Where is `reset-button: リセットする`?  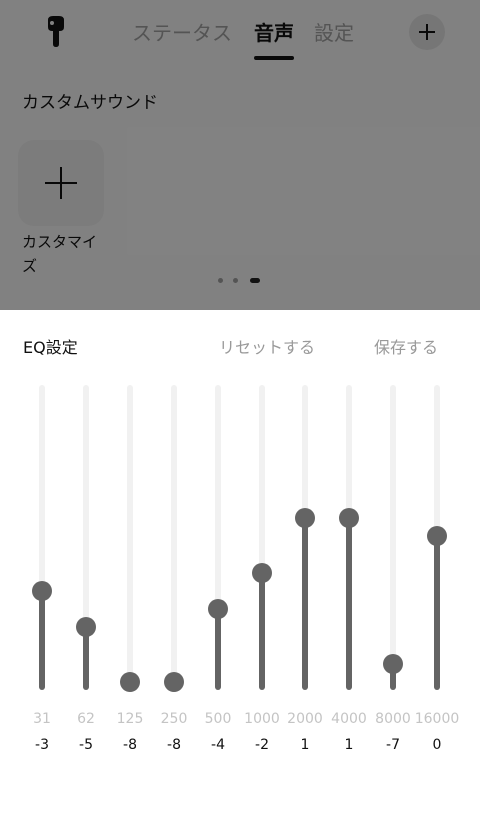
reset-button: リセットする is located at coordinates (267, 346).